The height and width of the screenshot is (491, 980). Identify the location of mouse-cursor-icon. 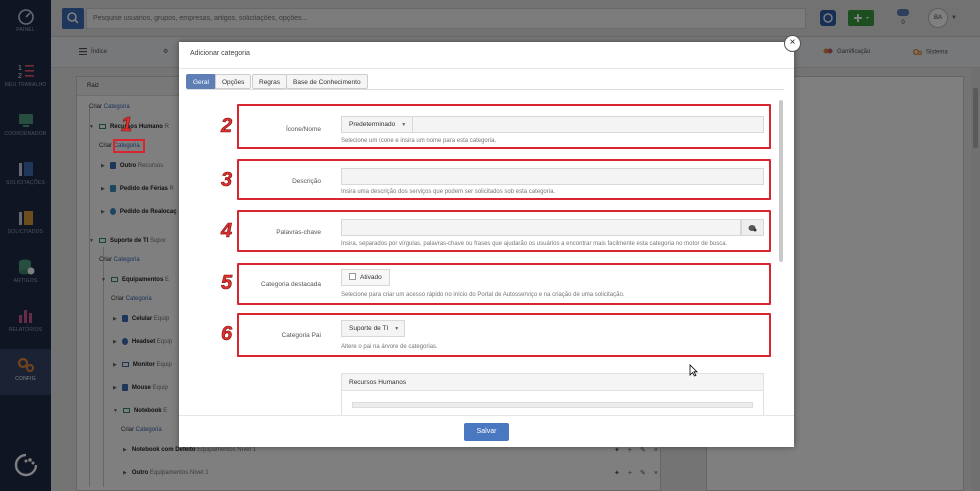
(693, 370).